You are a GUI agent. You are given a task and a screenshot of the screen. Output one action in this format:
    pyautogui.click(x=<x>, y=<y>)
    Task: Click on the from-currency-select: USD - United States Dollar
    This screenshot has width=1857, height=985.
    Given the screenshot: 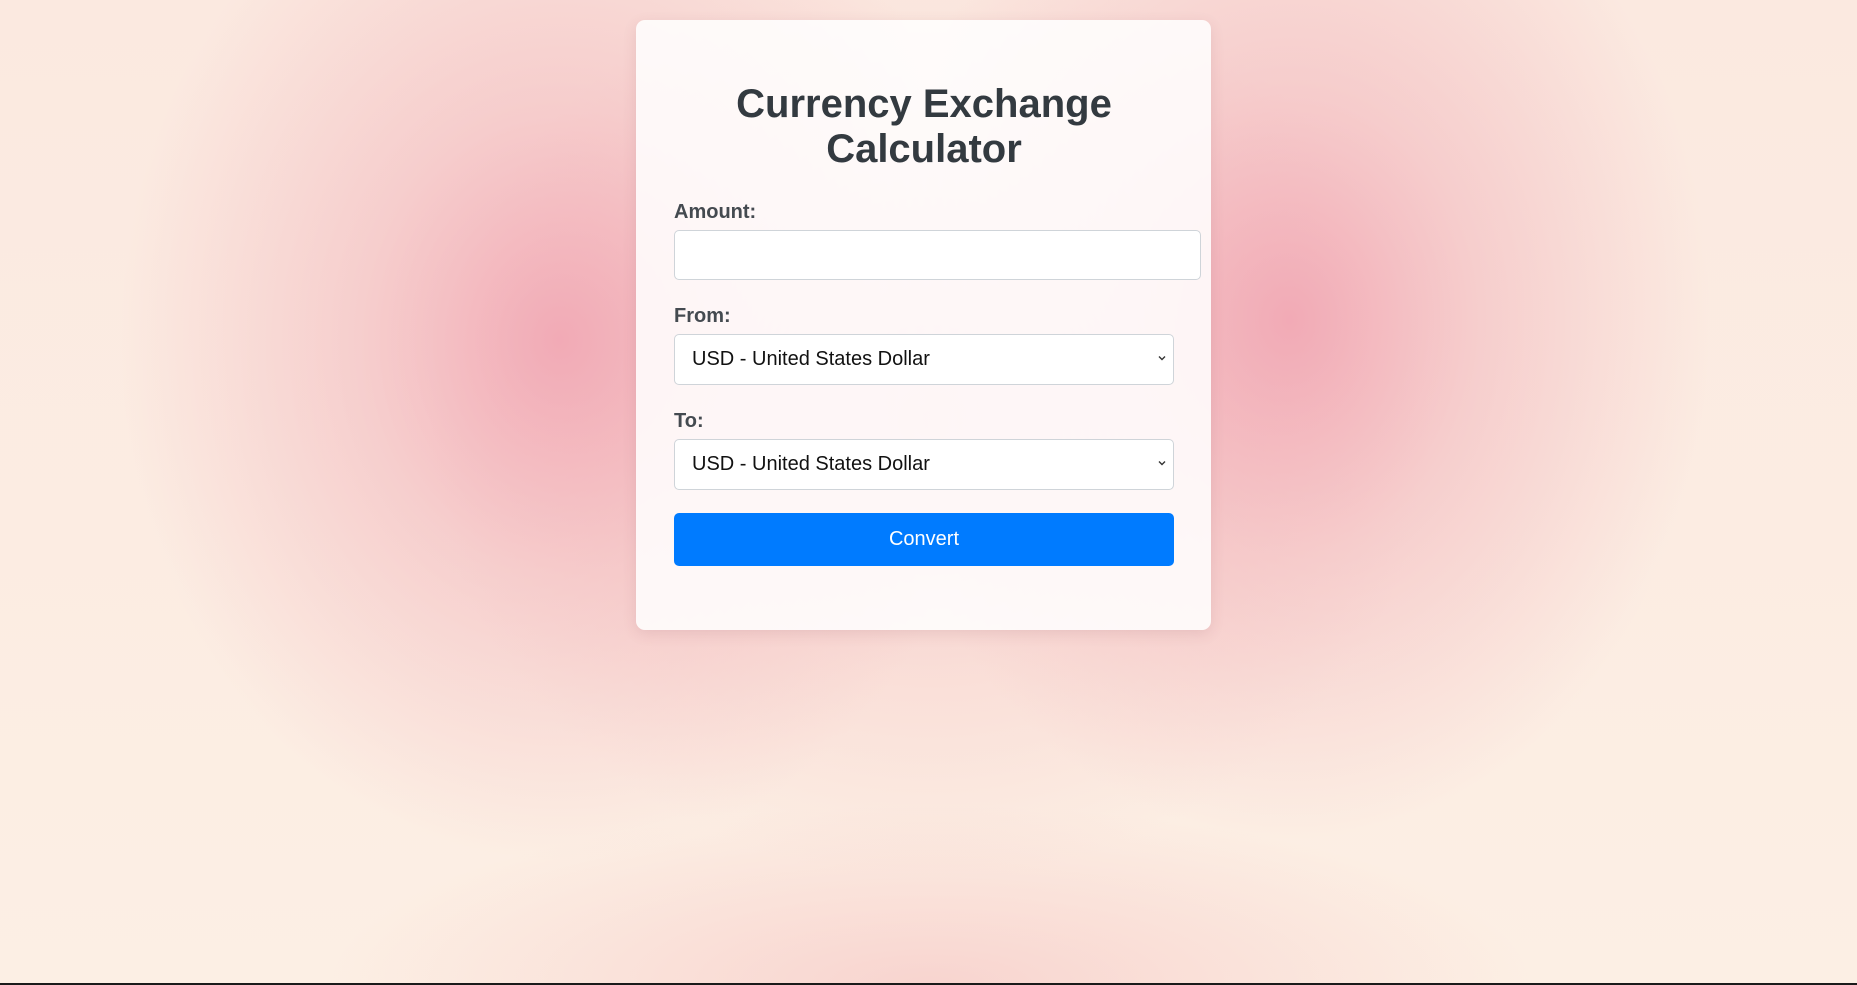 What is the action you would take?
    pyautogui.click(x=924, y=359)
    